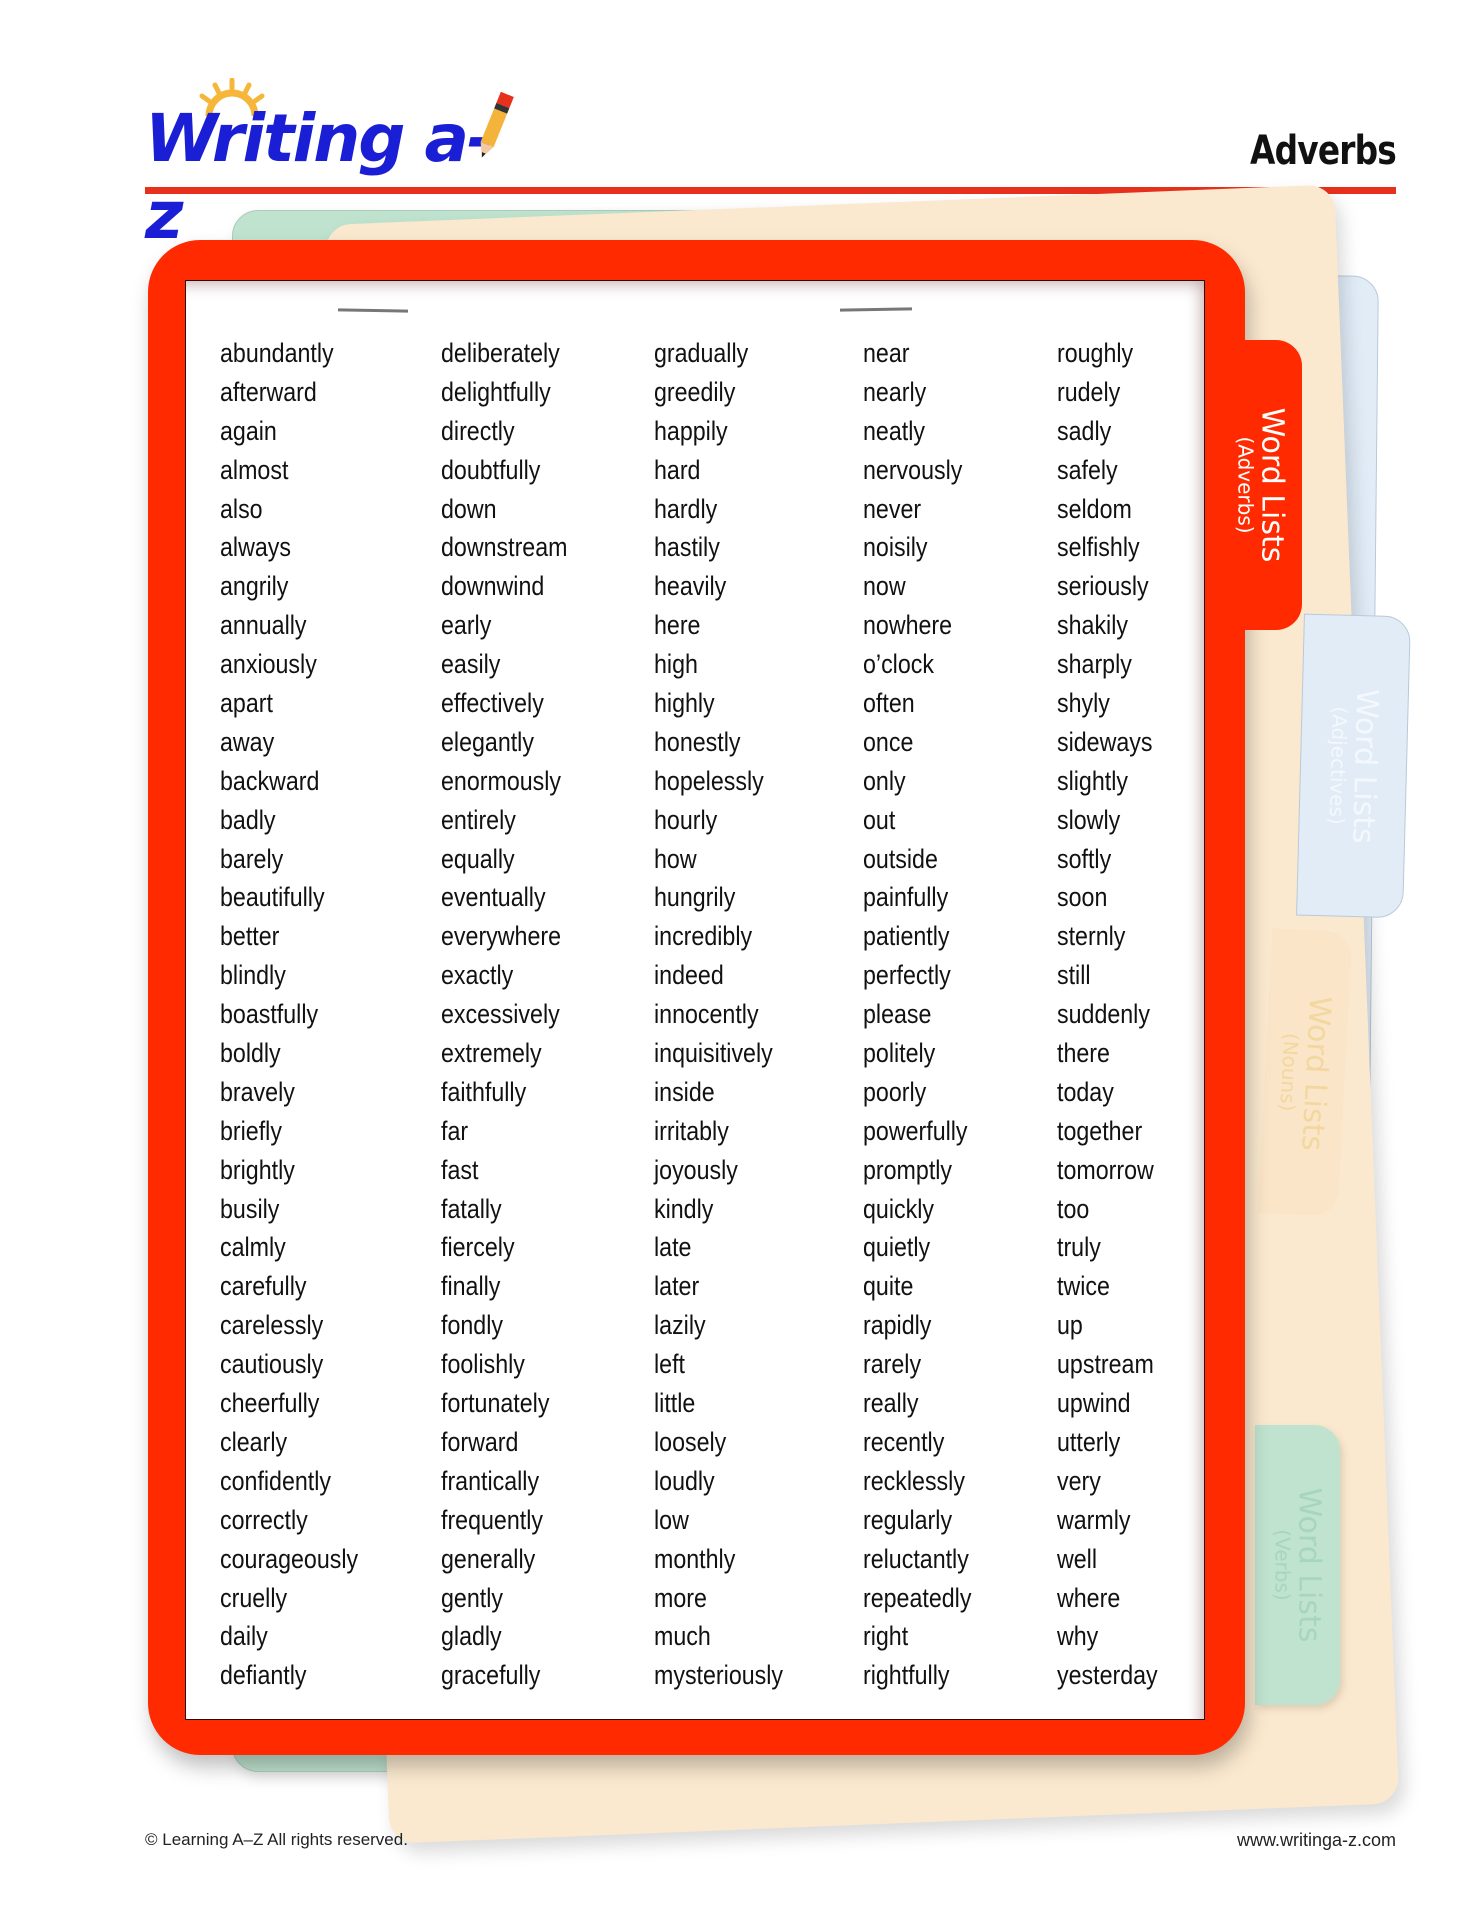 The height and width of the screenshot is (1920, 1484). Describe the element at coordinates (1073, 1208) in the screenshot. I see `word-list-item: too` at that location.